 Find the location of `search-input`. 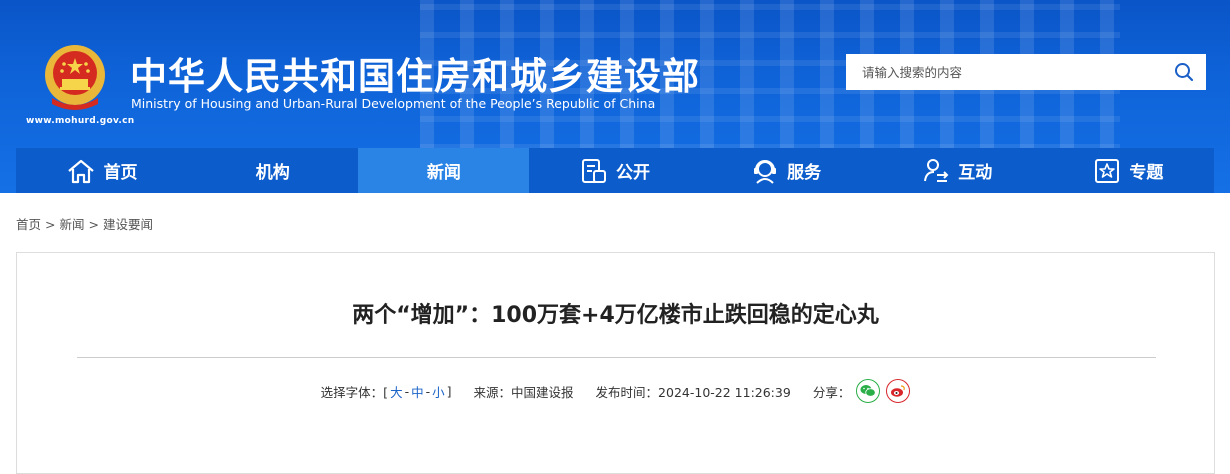

search-input is located at coordinates (1001, 72).